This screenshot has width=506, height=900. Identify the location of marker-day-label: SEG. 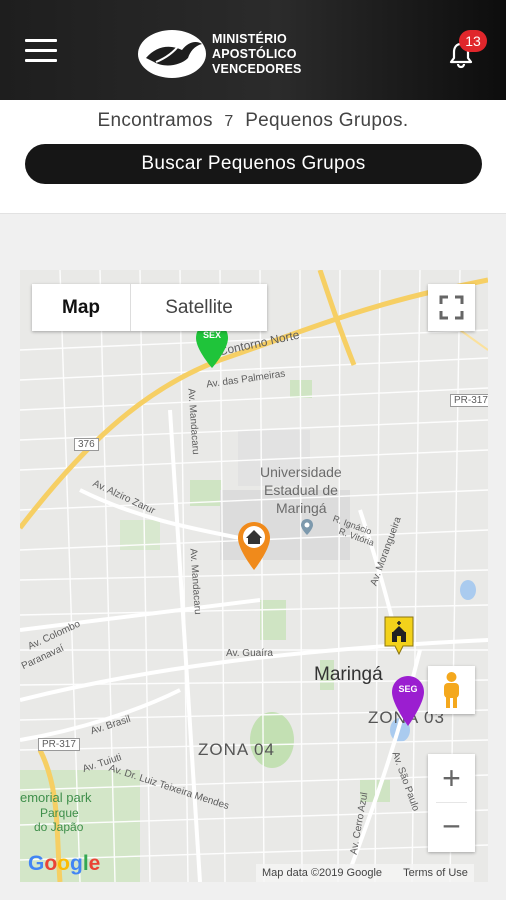
(408, 689).